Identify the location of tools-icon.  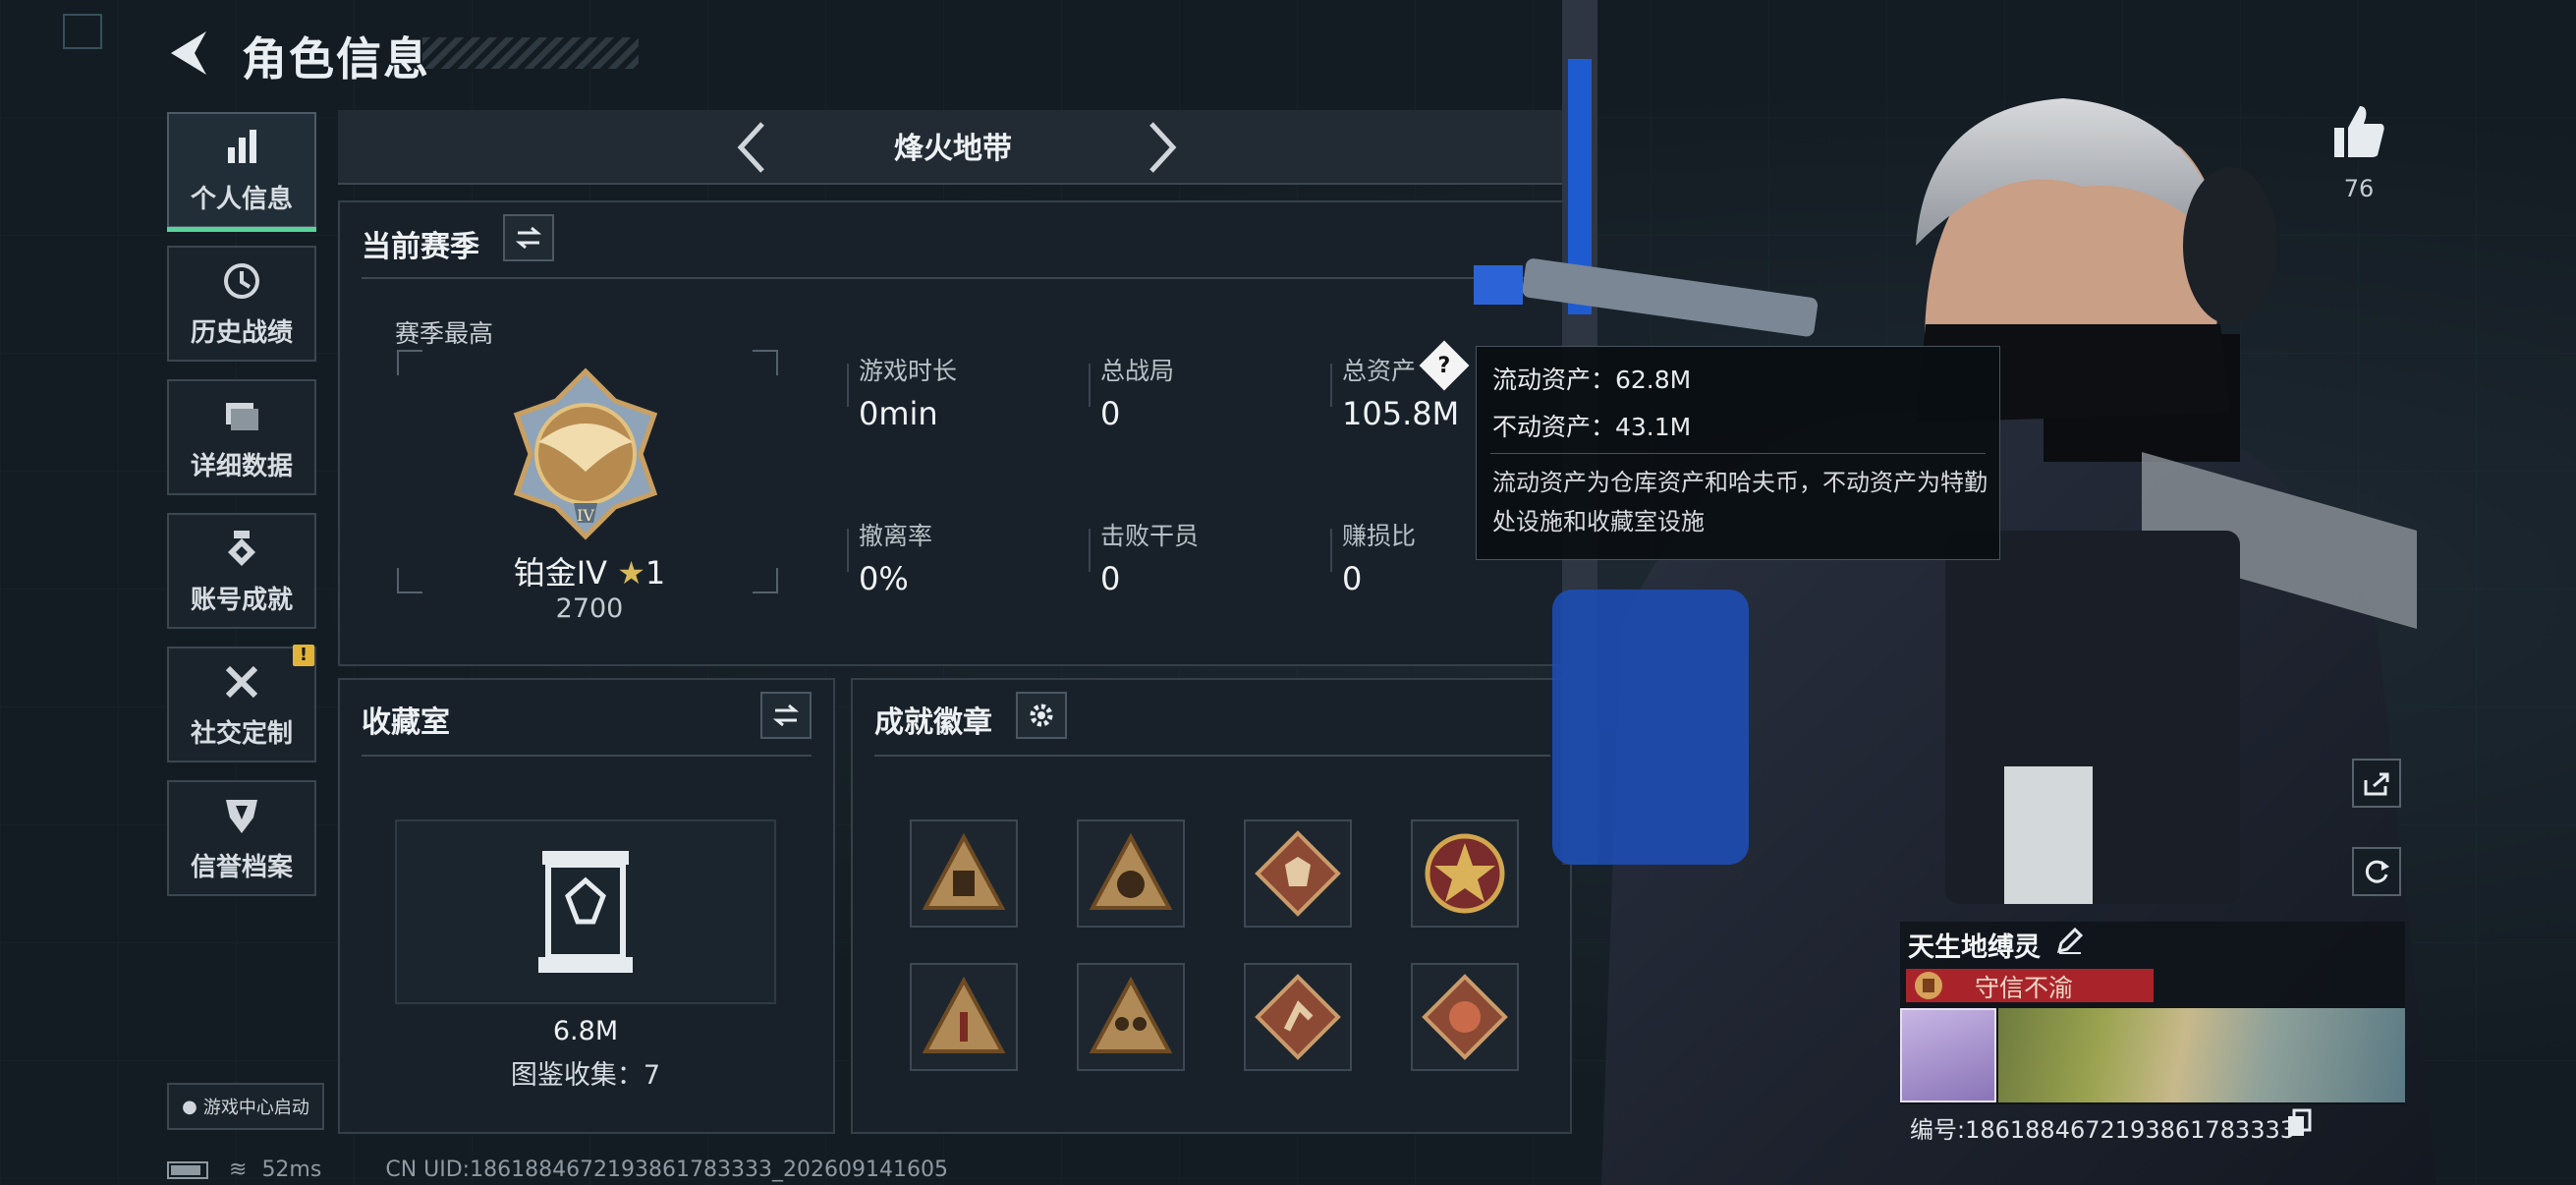
(241, 682).